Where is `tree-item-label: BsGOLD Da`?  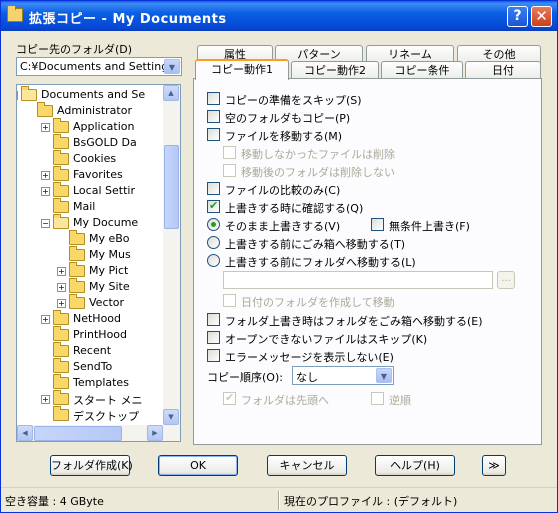 tree-item-label: BsGOLD Da is located at coordinates (105, 142).